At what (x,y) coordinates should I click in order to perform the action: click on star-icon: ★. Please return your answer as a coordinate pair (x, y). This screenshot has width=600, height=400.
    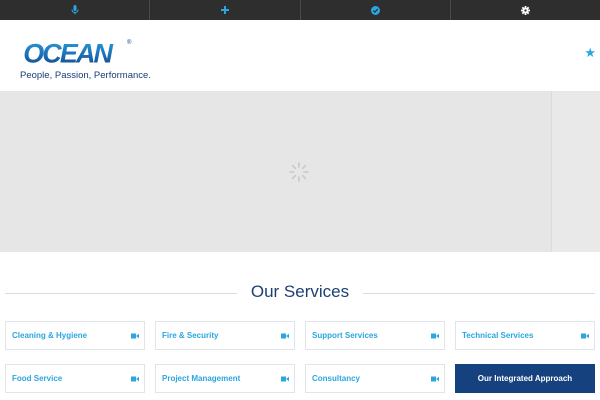
    Looking at the image, I should click on (590, 53).